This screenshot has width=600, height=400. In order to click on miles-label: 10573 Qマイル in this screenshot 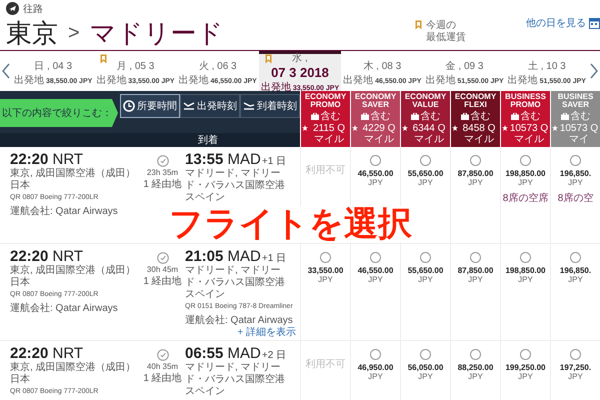, I will do `click(529, 134)`.